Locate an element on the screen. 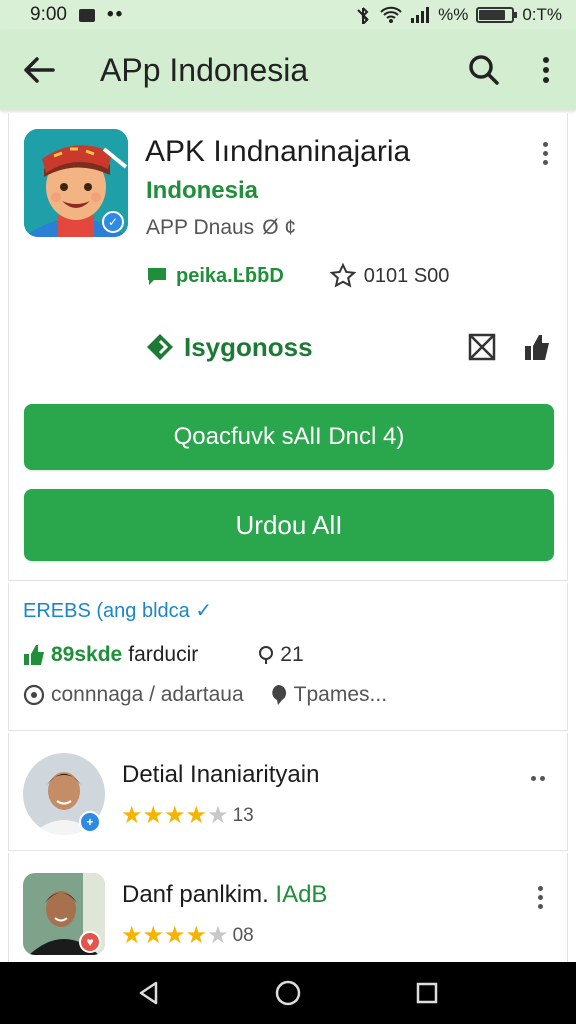 This screenshot has height=1024, width=576. star-rating: ★★★★★ 08 is located at coordinates (187, 935).